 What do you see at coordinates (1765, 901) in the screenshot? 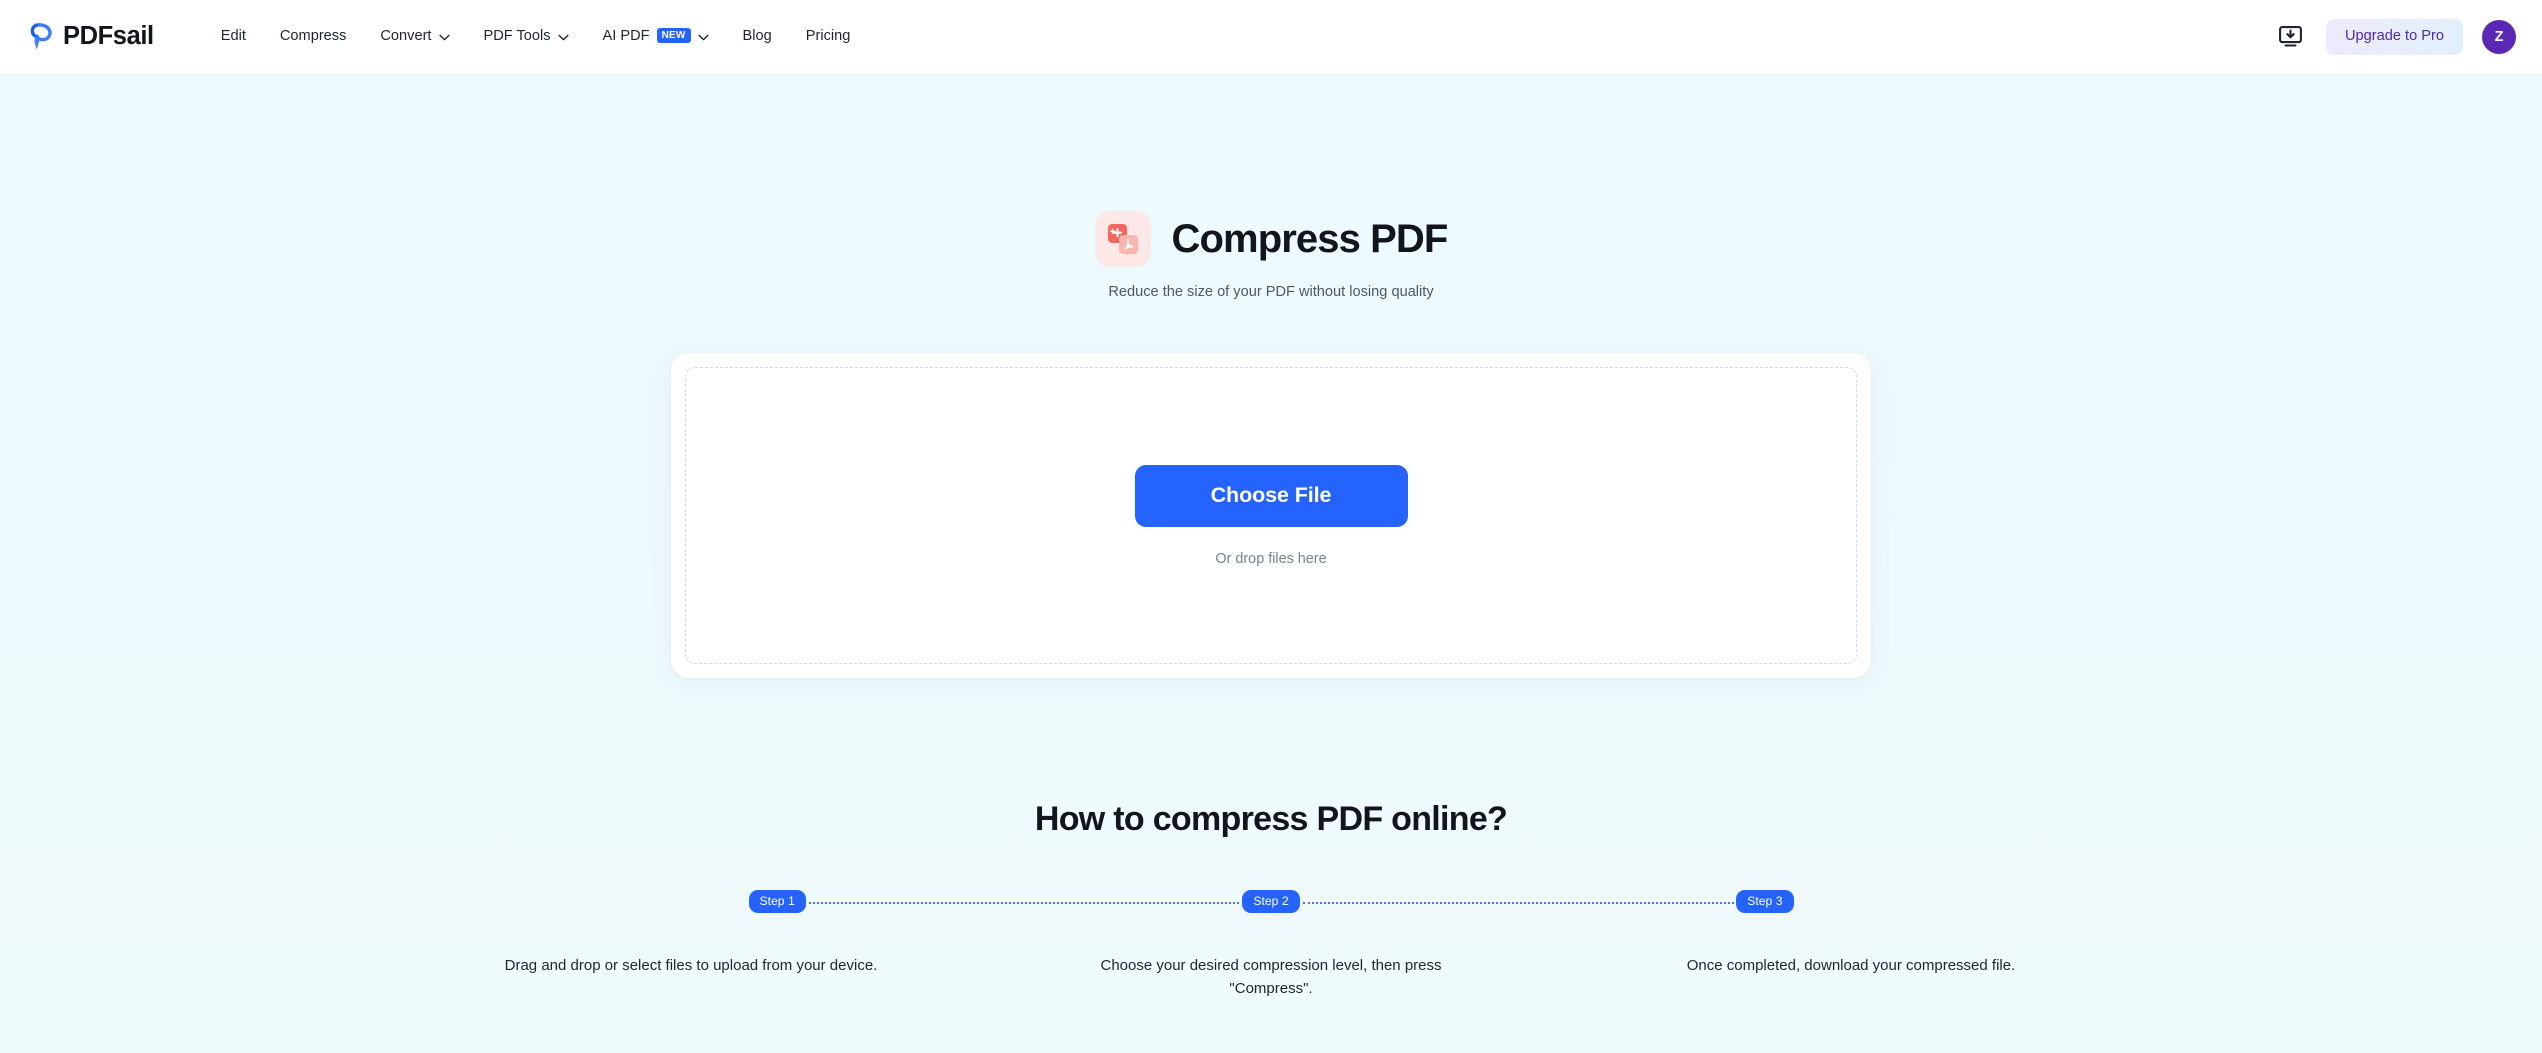
I see `step-badge-3: Step 3` at bounding box center [1765, 901].